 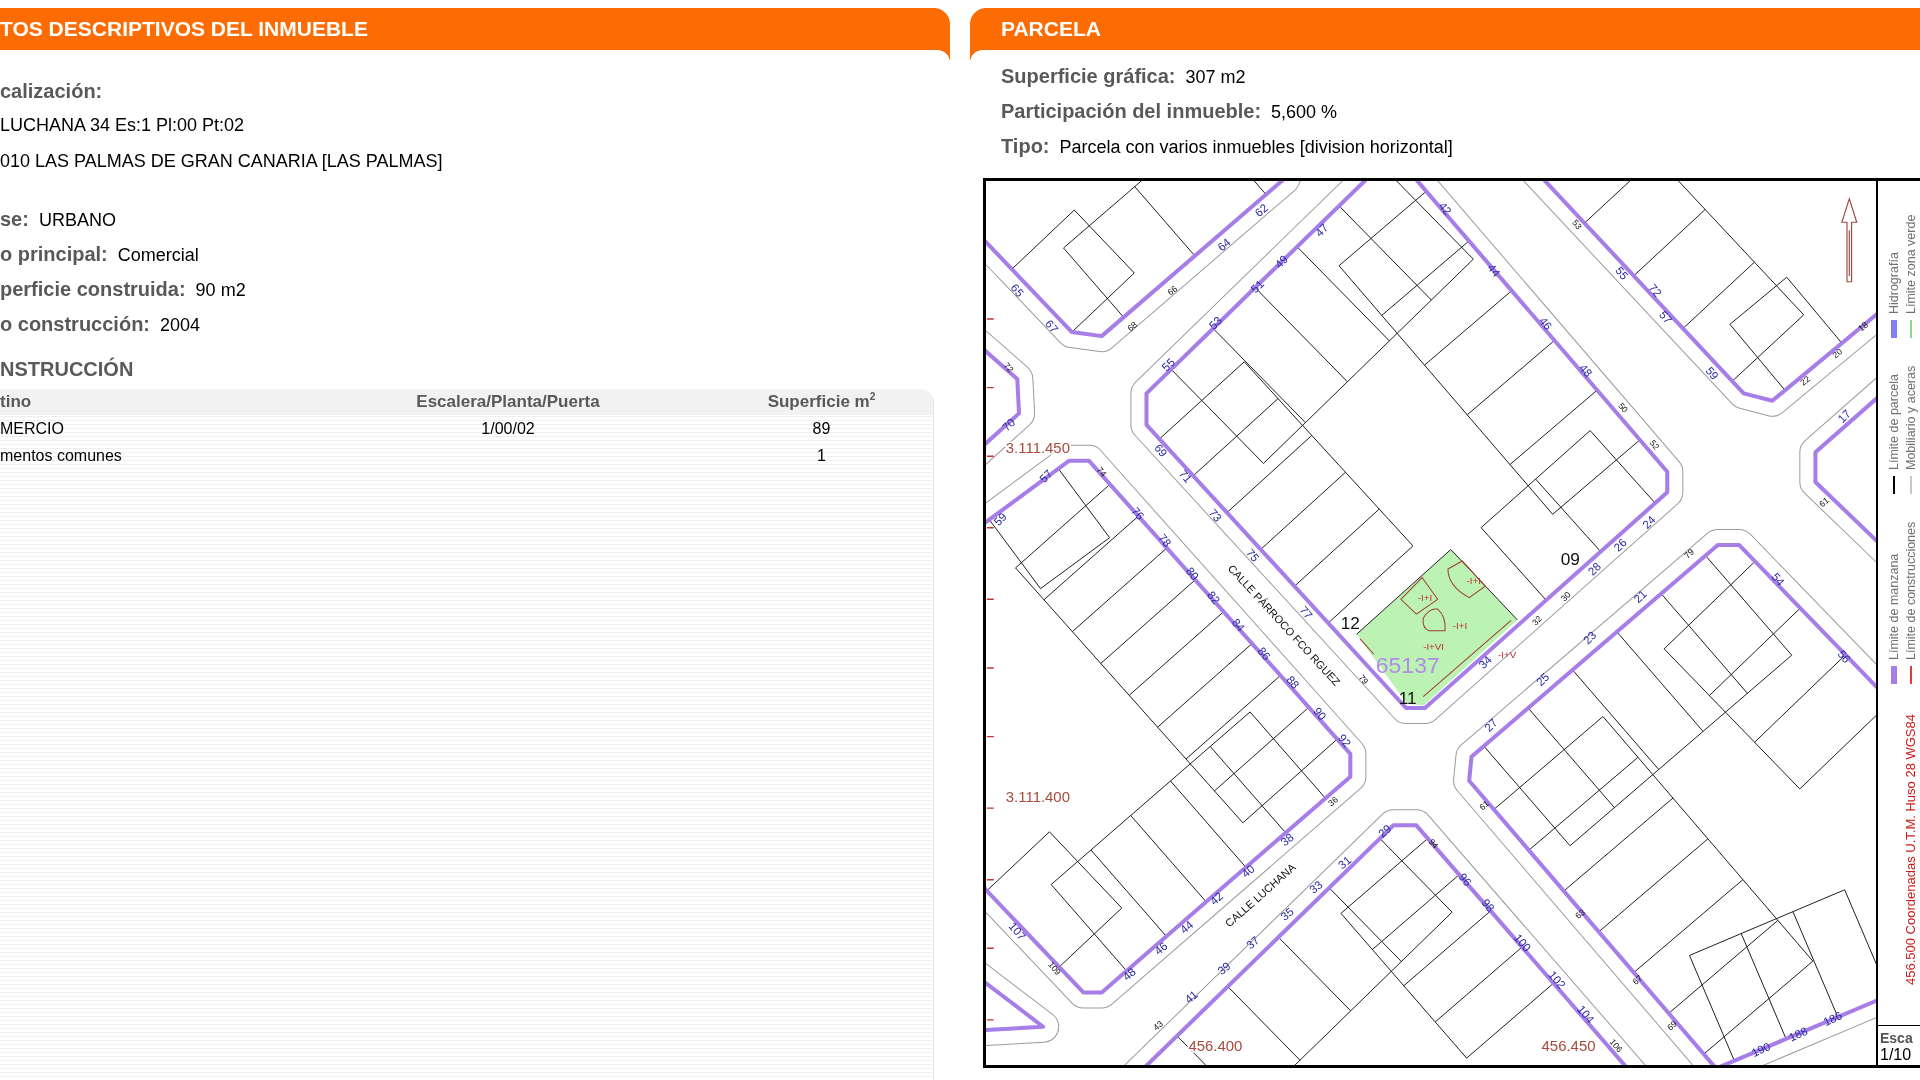 I want to click on house-number: 54, so click(x=1778, y=579).